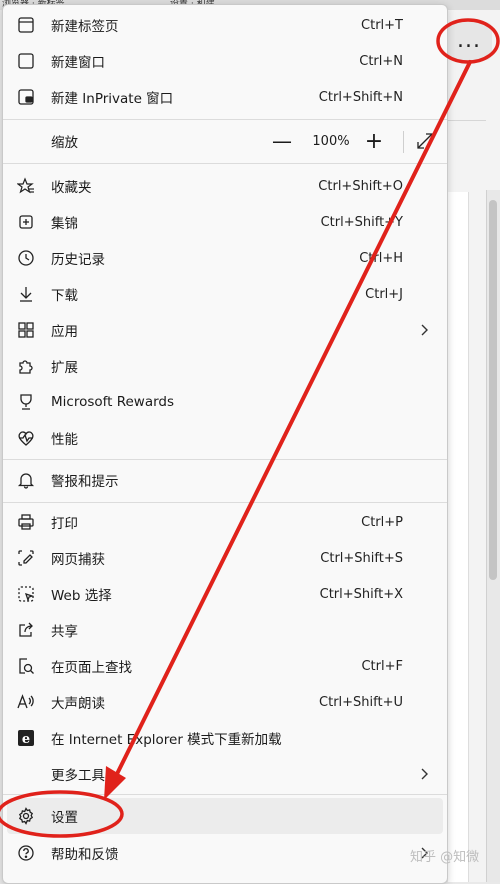 This screenshot has width=500, height=884. Describe the element at coordinates (26, 294) in the screenshot. I see `download-icon` at that location.